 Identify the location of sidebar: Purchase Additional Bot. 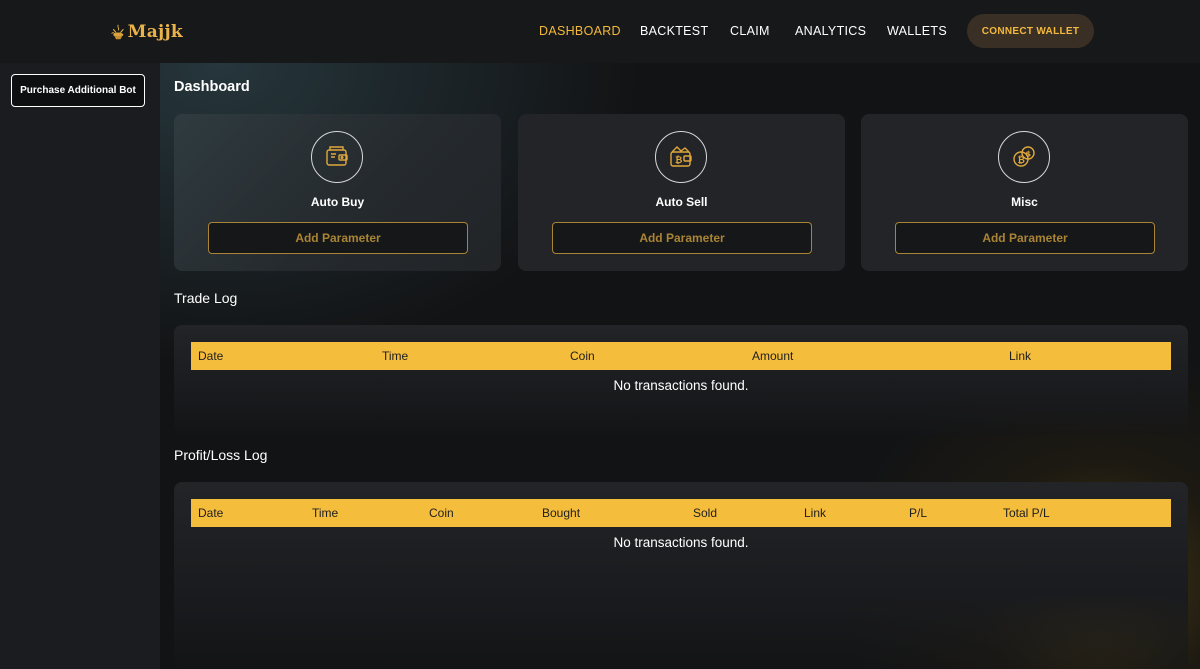
(80, 366).